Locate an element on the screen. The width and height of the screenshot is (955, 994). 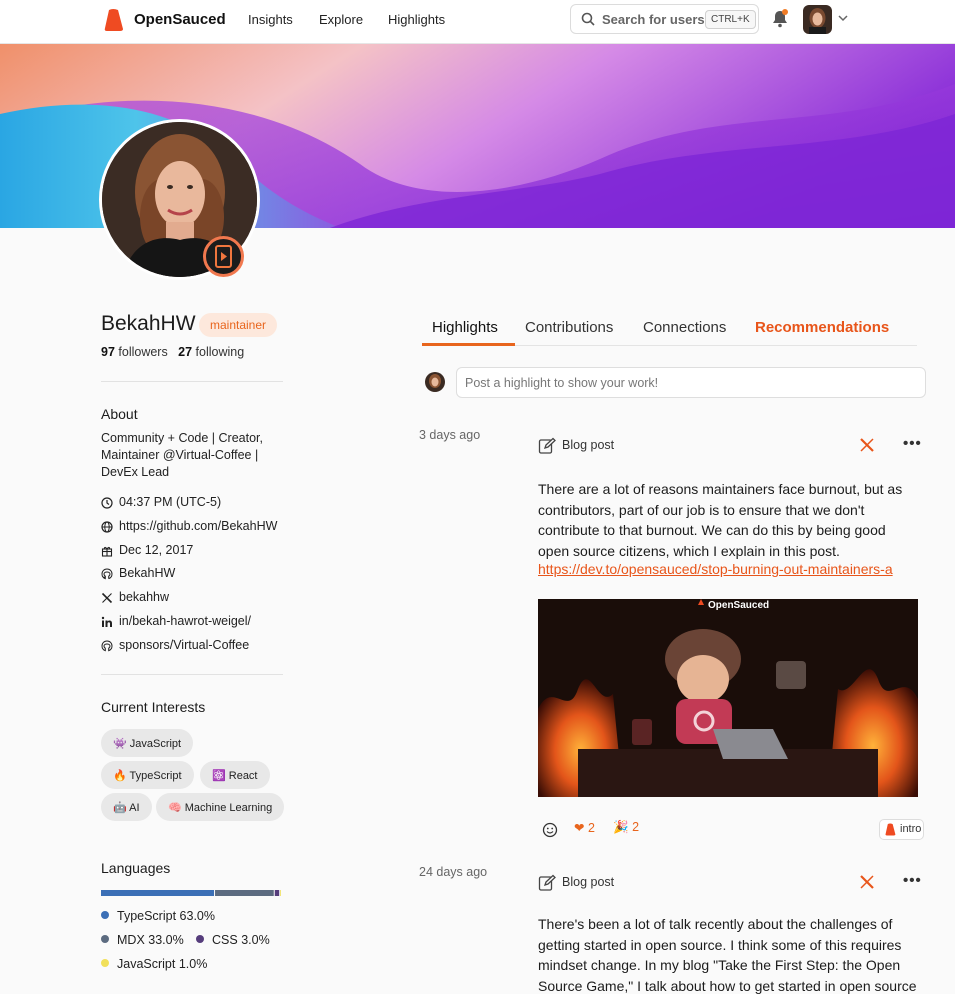
tada-count: 2 is located at coordinates (636, 827).